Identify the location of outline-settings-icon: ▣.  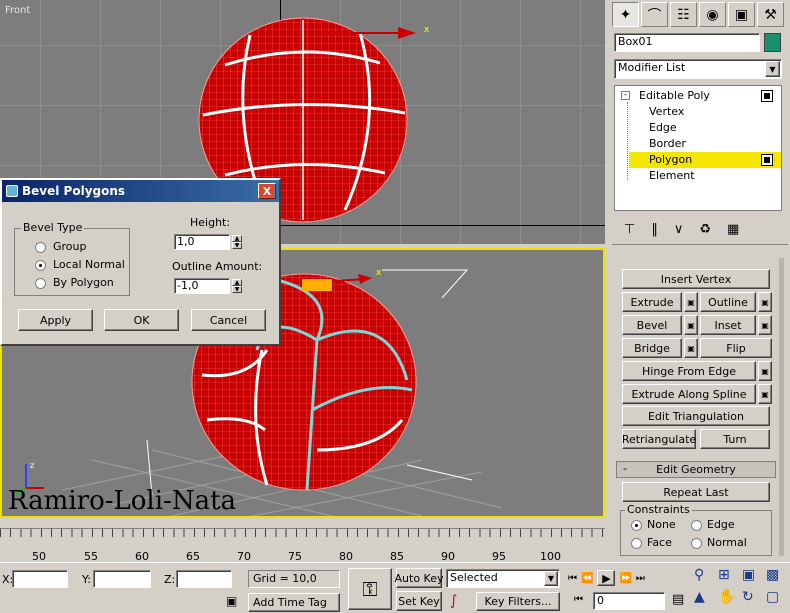
(765, 302).